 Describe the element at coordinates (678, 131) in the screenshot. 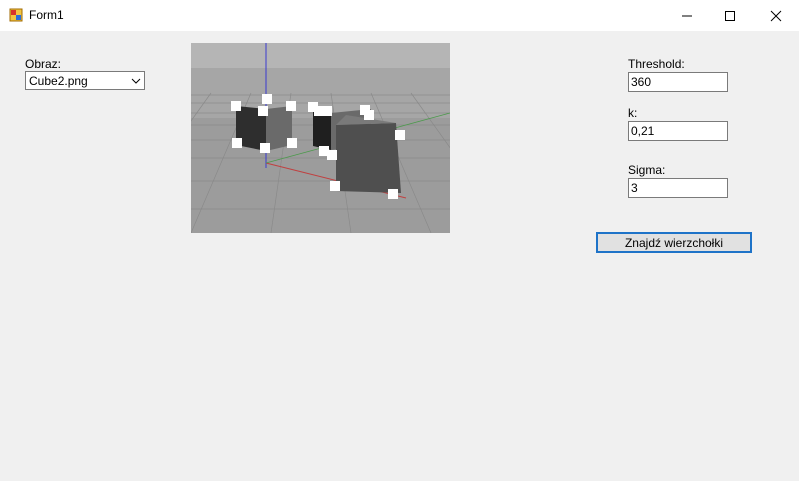

I see `k-input` at that location.